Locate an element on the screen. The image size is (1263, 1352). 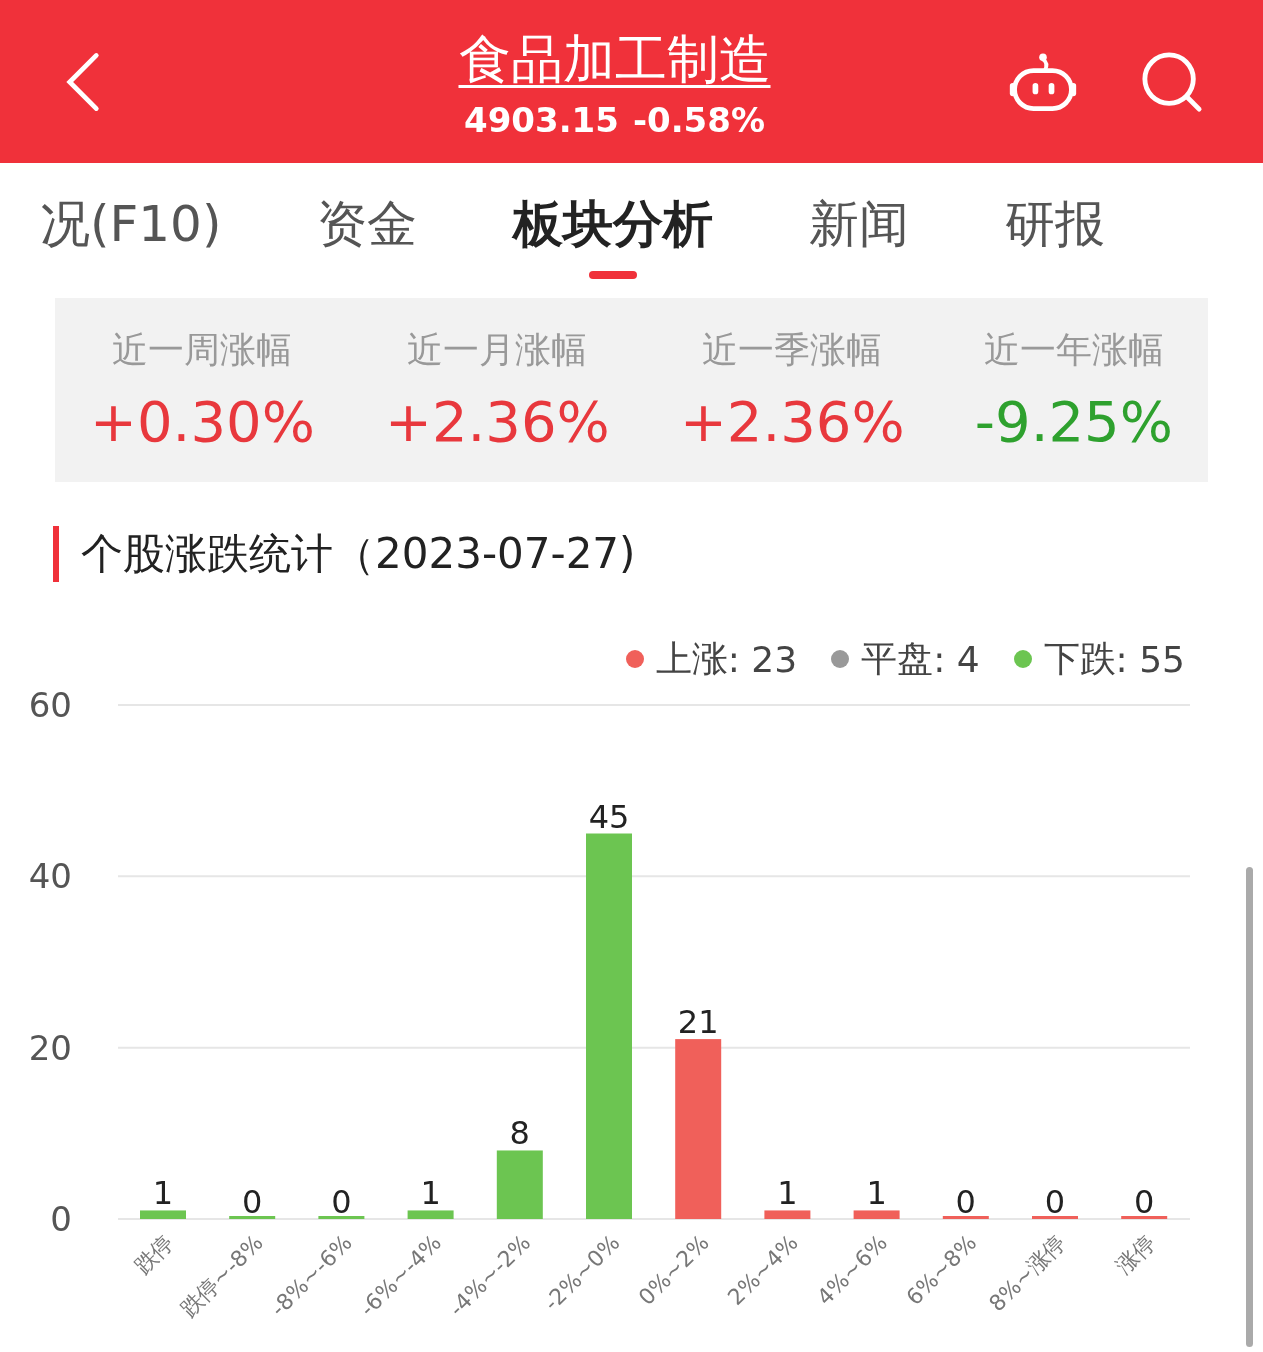
sector-title: 食品加工制造 is located at coordinates (614, 58).